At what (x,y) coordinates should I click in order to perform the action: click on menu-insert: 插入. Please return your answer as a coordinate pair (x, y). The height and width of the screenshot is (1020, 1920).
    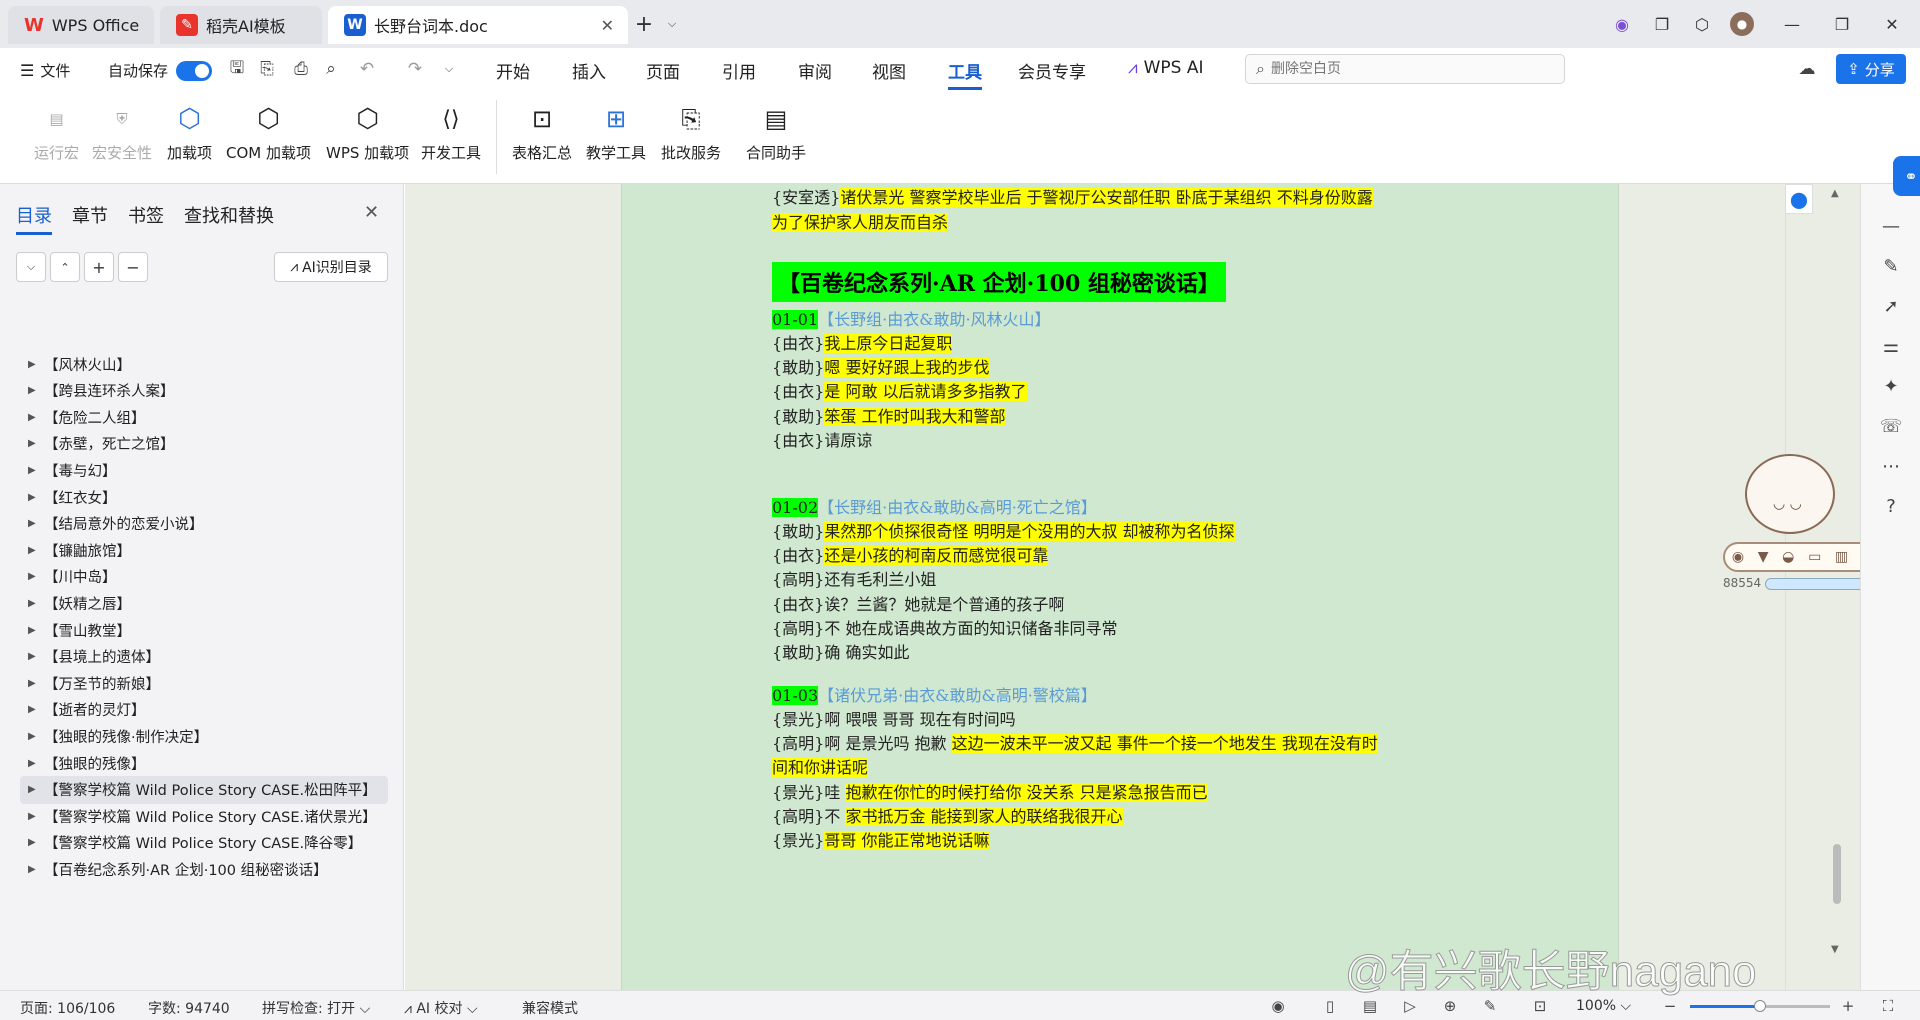
    Looking at the image, I should click on (589, 70).